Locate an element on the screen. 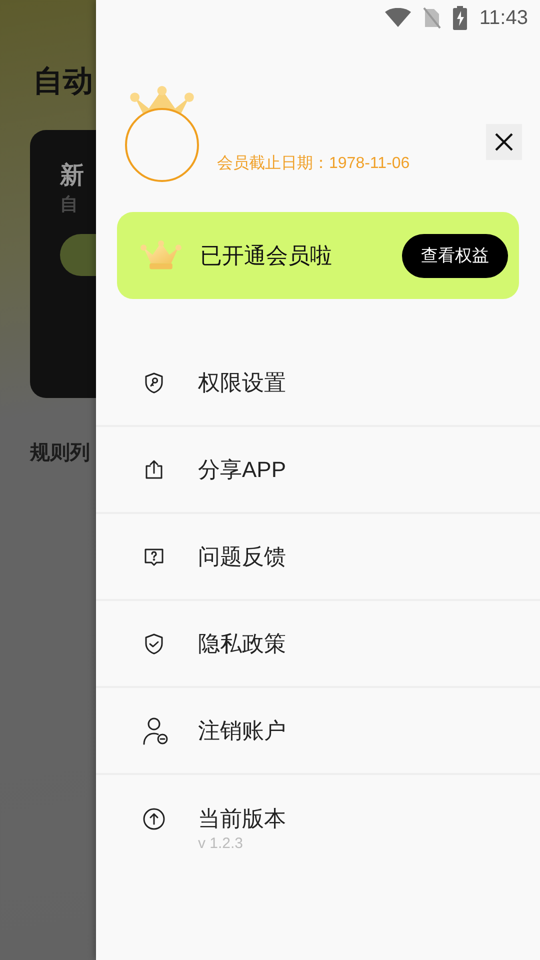 This screenshot has width=540, height=960. page-title: 自动 is located at coordinates (62, 82).